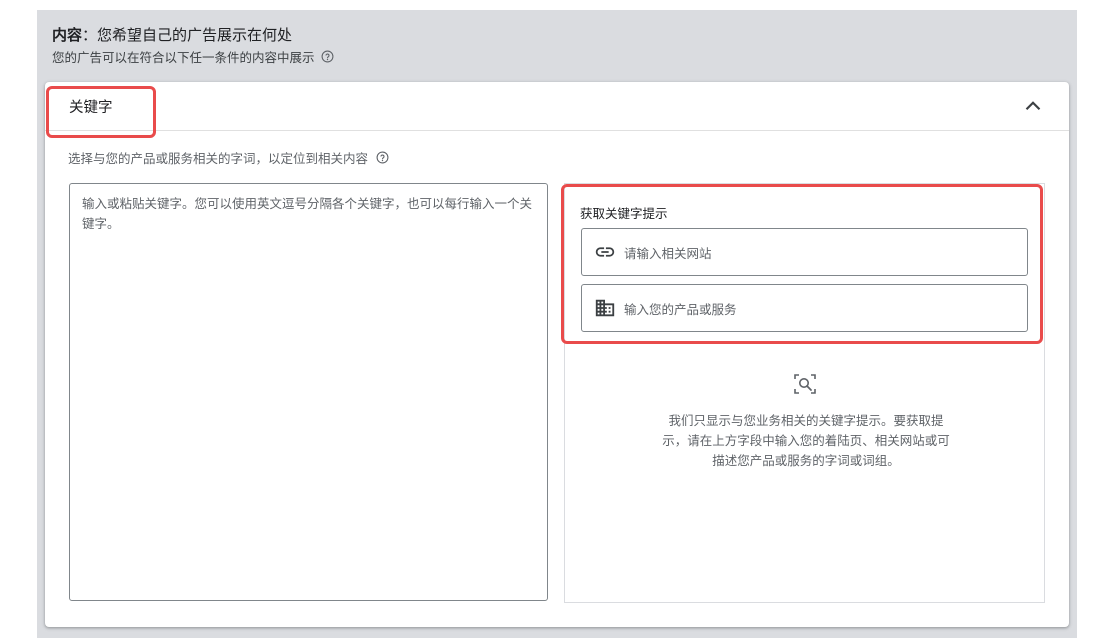  Describe the element at coordinates (307, 213) in the screenshot. I see `keywords-textarea-placeholder: 输入或粘贴关键字。您可以使用英文逗号分隔各个关键字，也可以每行输入一个关键字。` at that location.